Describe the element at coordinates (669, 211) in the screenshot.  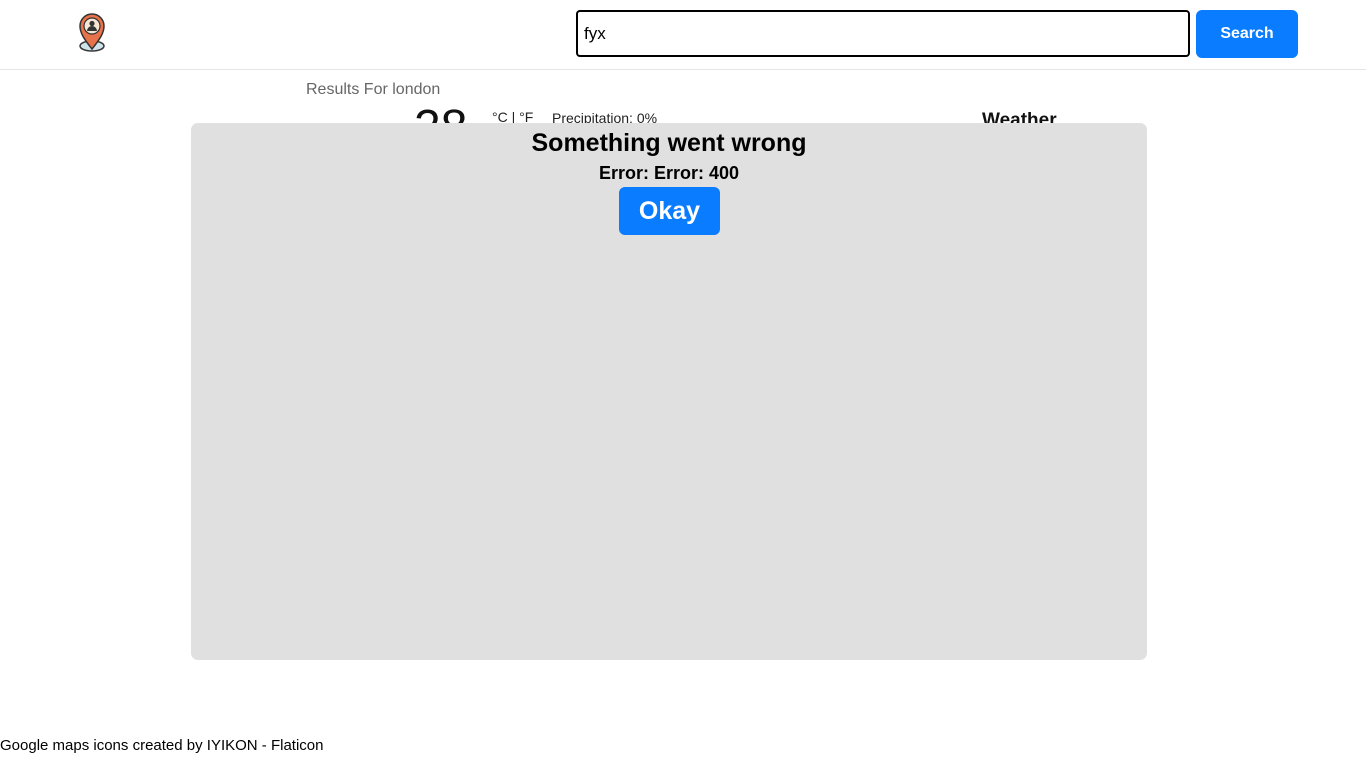
I see `okay-button: Okay` at that location.